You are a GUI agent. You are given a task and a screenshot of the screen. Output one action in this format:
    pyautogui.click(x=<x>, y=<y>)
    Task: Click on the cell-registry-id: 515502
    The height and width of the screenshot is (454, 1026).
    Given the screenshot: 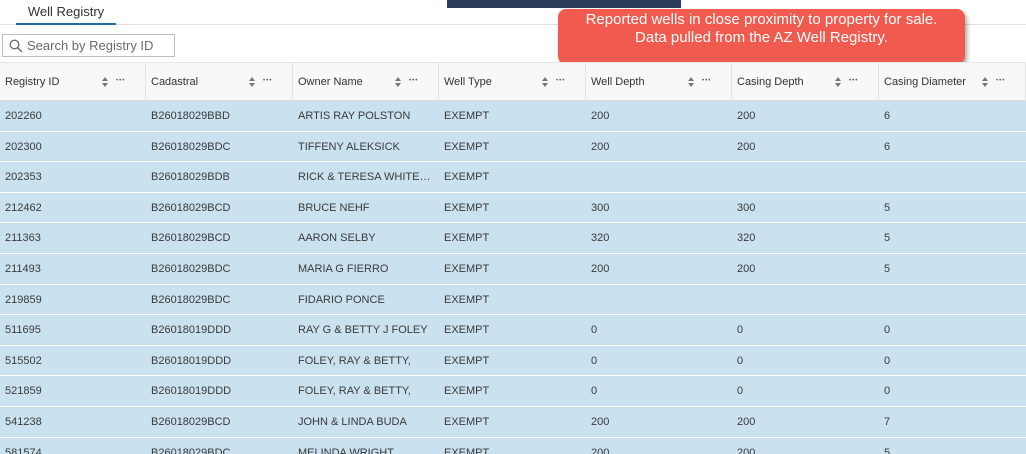 What is the action you would take?
    pyautogui.click(x=23, y=360)
    